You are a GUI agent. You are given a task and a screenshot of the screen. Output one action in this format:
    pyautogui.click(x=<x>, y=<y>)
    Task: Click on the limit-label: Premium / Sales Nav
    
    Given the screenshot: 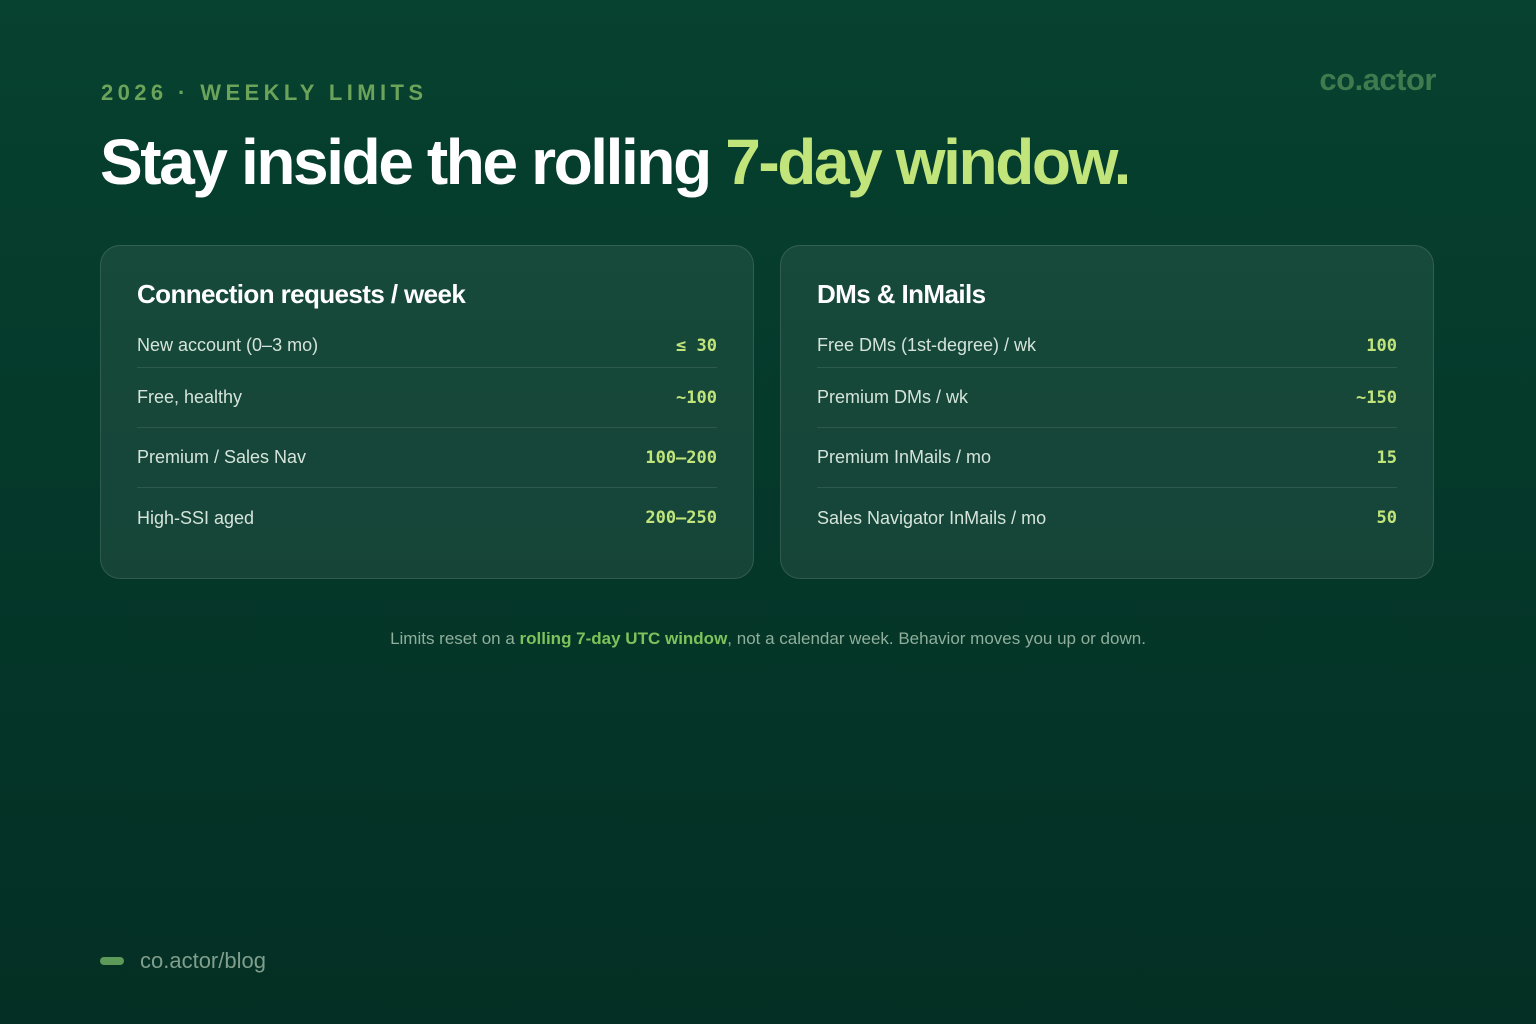 What is the action you would take?
    pyautogui.click(x=222, y=457)
    